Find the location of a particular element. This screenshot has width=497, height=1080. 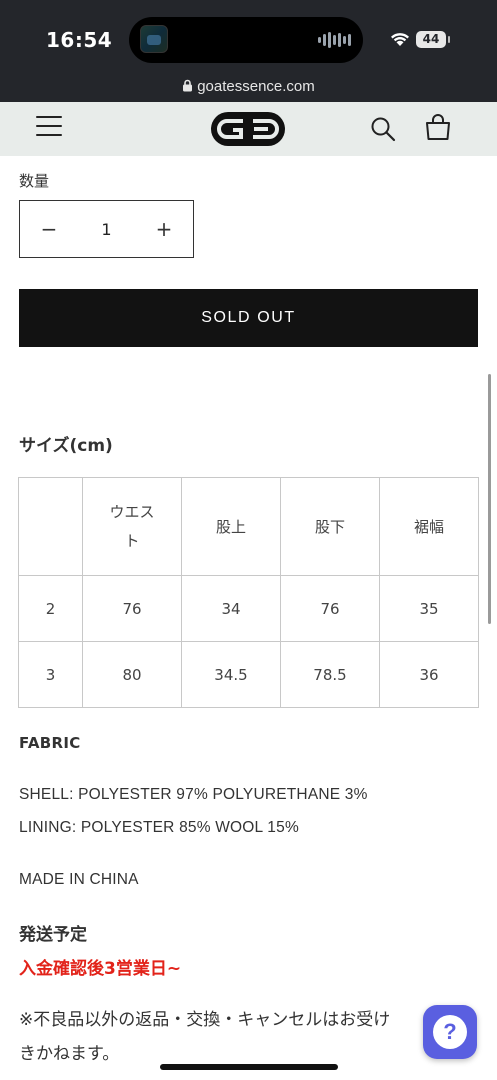

shipping-title: 発送予定 is located at coordinates (53, 935).